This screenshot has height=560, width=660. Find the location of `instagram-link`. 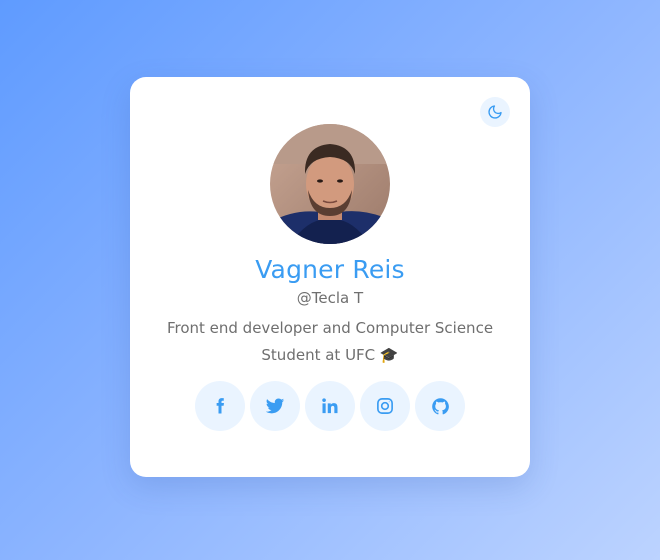

instagram-link is located at coordinates (385, 406).